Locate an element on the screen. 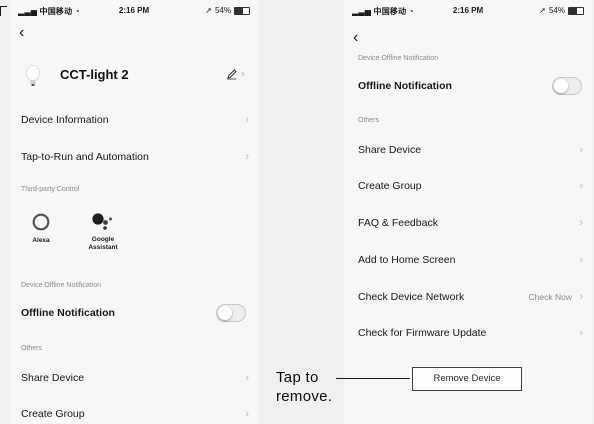  add-to-home-label: Add to Home Screen is located at coordinates (407, 260).